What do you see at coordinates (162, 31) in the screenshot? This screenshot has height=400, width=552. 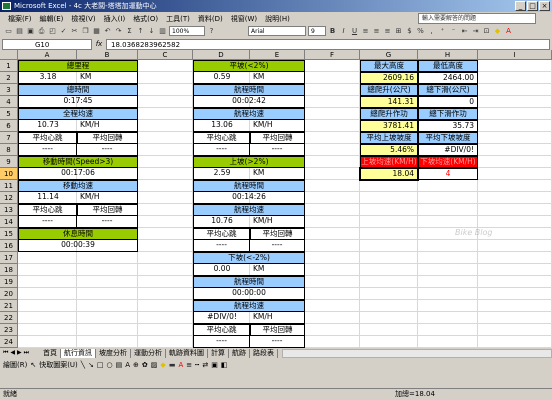 I see `chart-icon: ▥` at bounding box center [162, 31].